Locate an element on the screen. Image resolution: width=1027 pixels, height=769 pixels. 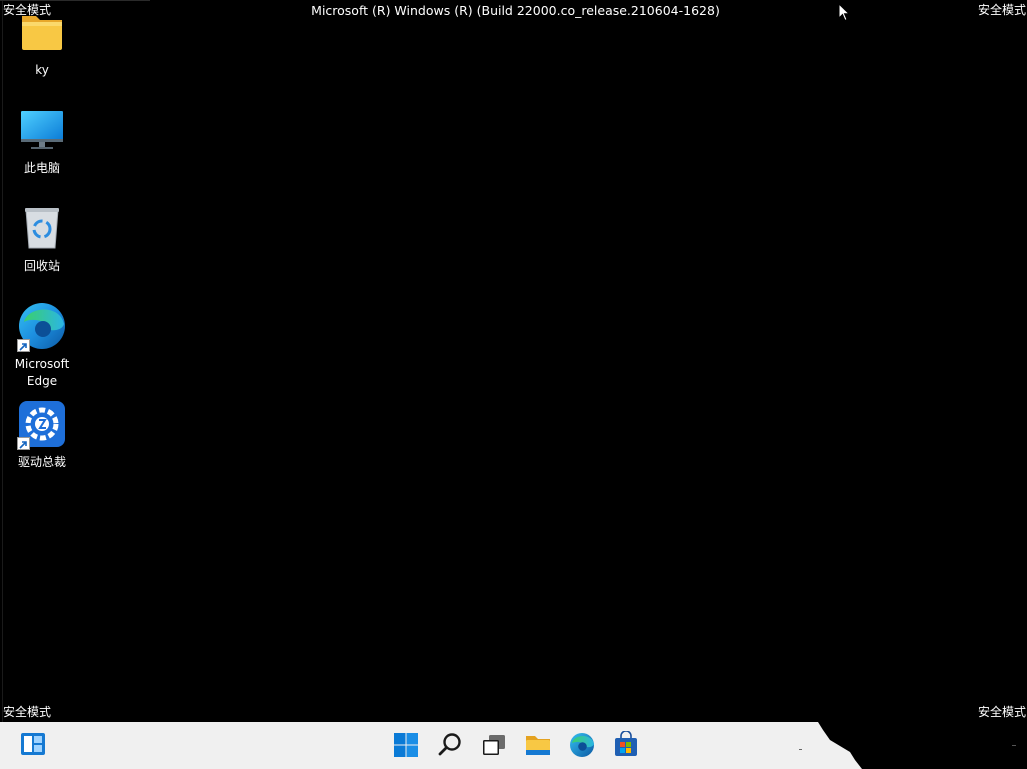
desktop-icon-driver-tool: 驱动总裁 is located at coordinates (42, 434).